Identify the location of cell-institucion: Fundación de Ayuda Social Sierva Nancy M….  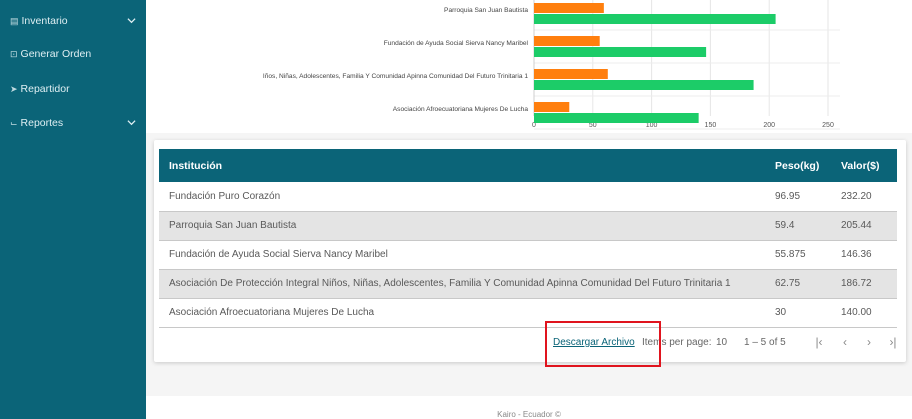
(462, 255).